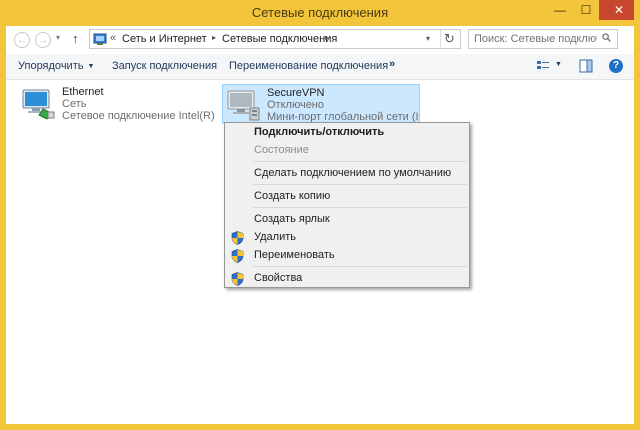 The image size is (640, 430). I want to click on vpn-adapter-icon, so click(243, 105).